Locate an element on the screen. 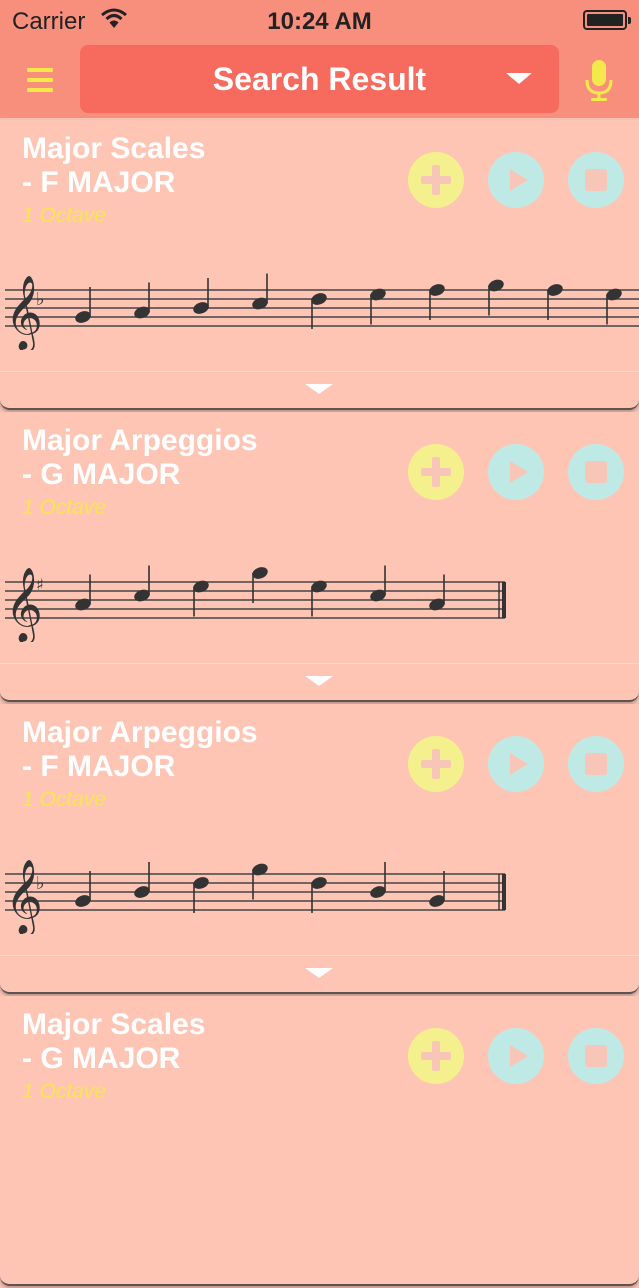  result-title: Major Arpeggios - G MAJOR is located at coordinates (140, 458).